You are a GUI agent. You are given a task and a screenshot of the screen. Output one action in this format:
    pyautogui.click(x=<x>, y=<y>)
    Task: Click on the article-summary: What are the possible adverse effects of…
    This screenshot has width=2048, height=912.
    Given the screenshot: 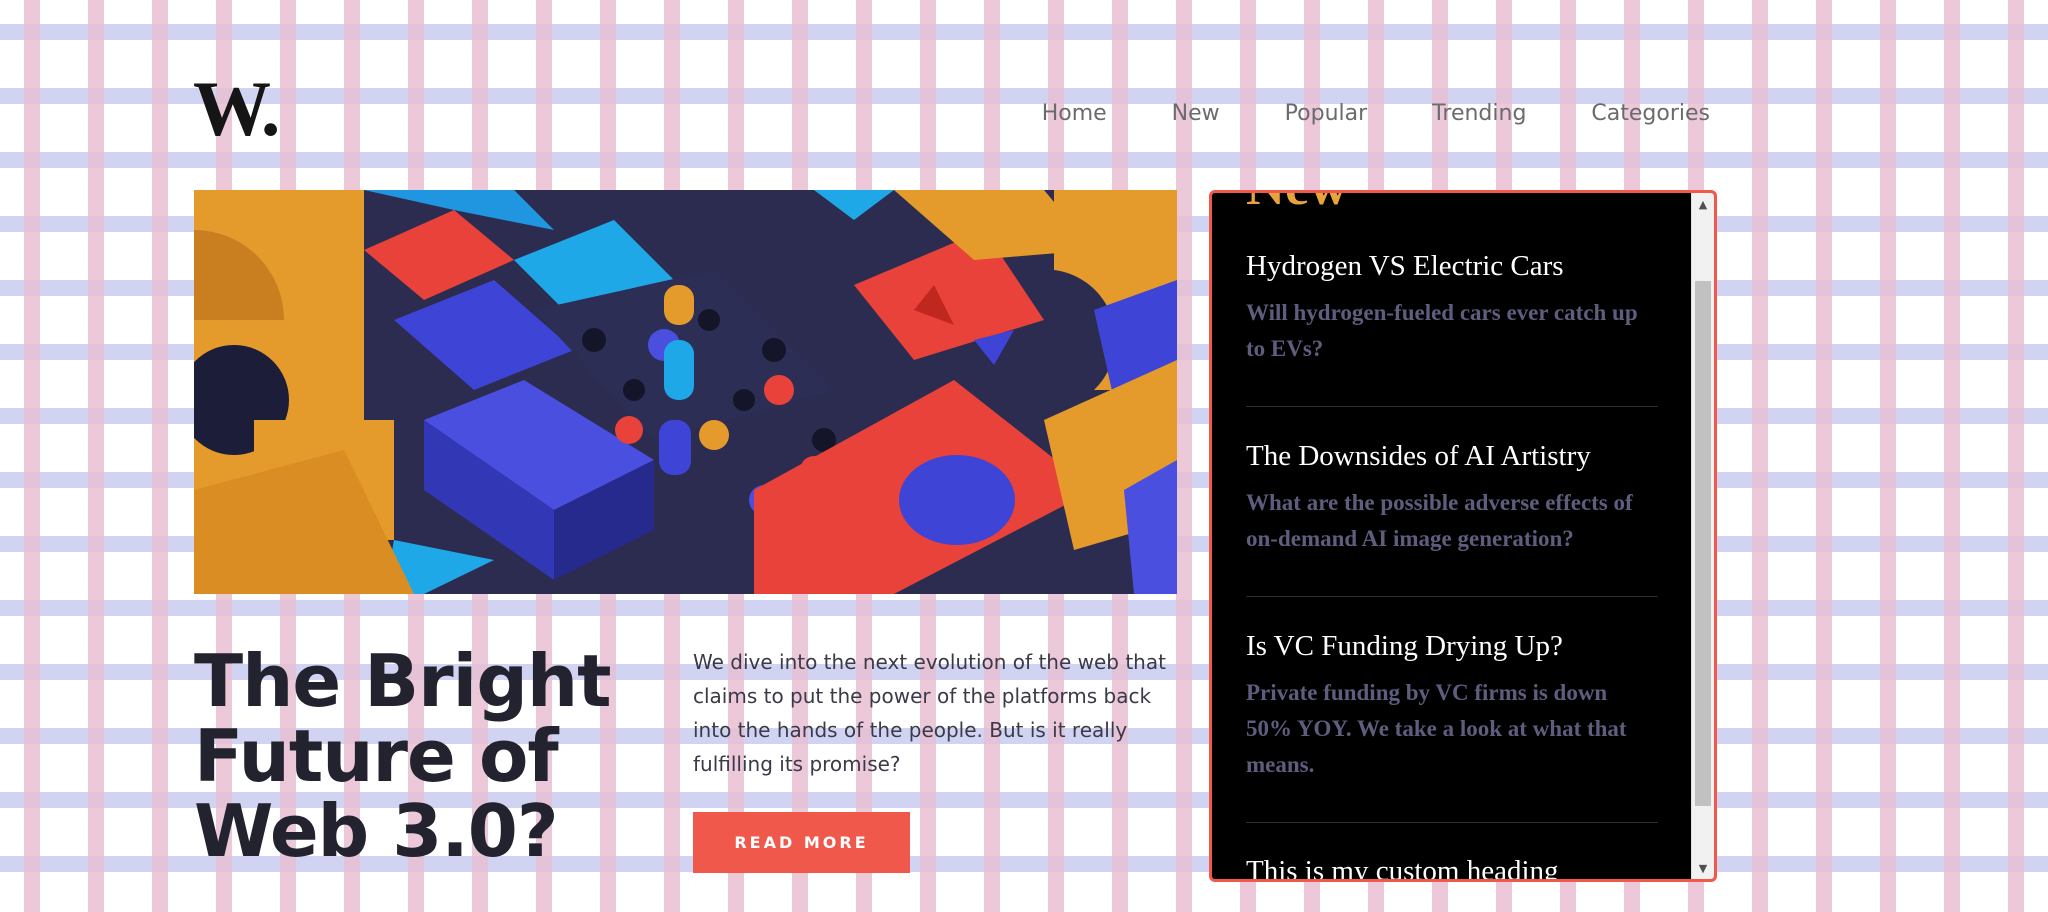 What is the action you would take?
    pyautogui.click(x=1439, y=520)
    